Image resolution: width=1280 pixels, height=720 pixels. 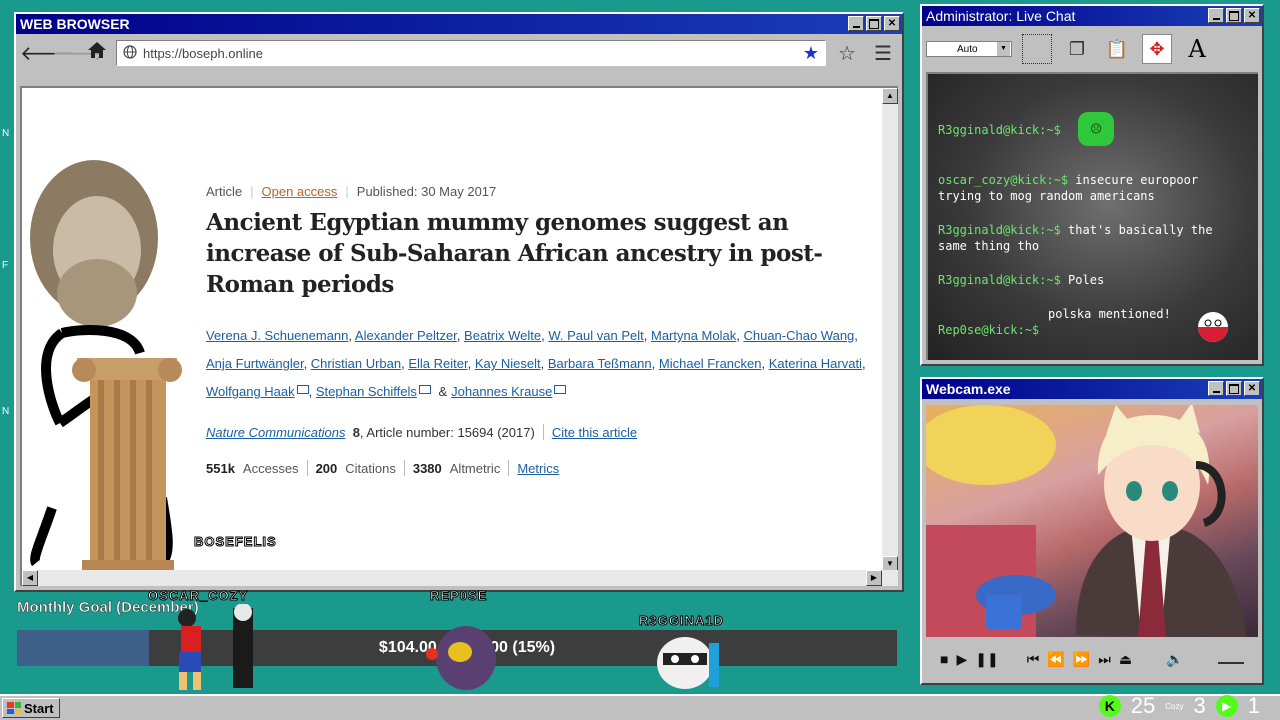 What do you see at coordinates (250, 391) in the screenshot?
I see `author-link: Wolfgang Haak` at bounding box center [250, 391].